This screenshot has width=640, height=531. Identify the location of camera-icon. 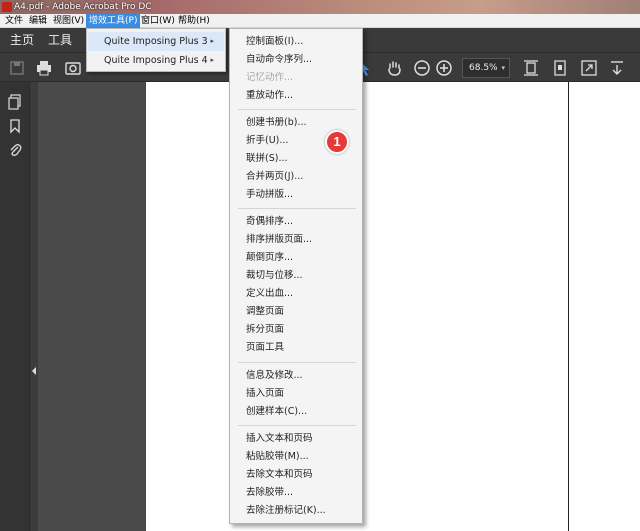
(73, 68).